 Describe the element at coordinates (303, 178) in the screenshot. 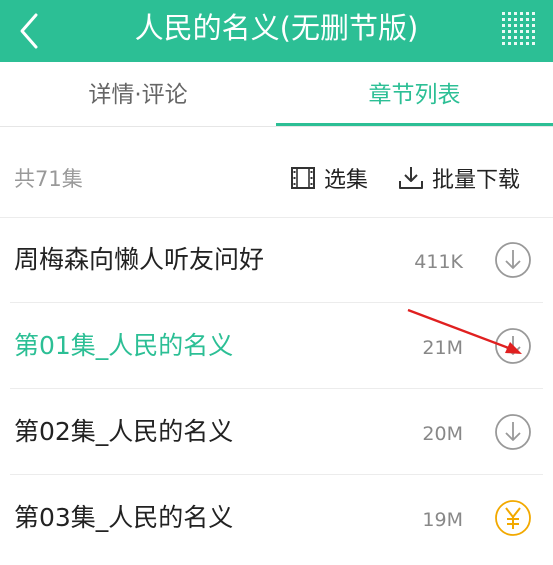

I see `film-strip-icon` at that location.